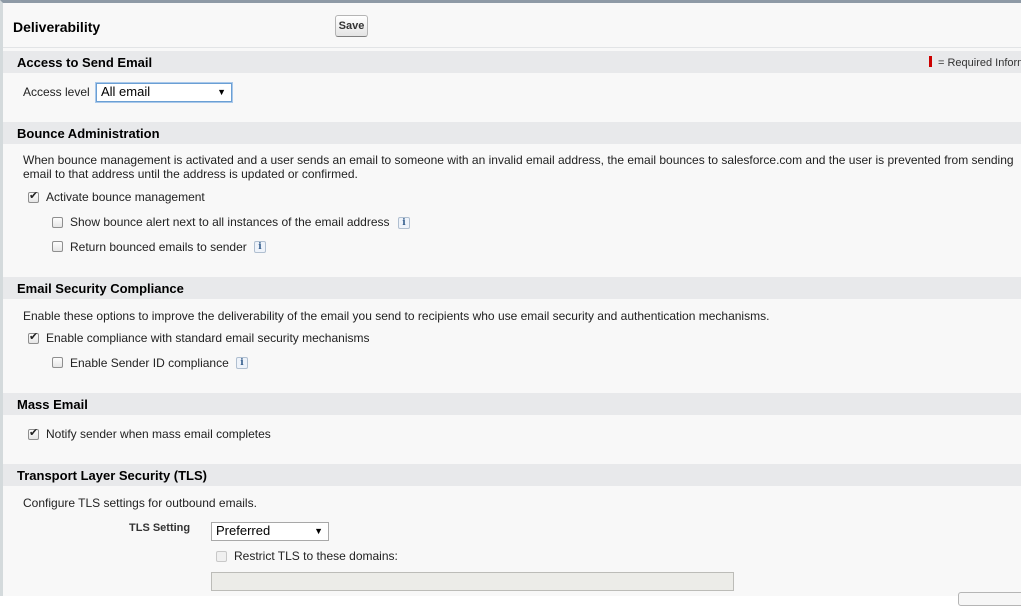 Image resolution: width=1021 pixels, height=606 pixels. I want to click on tls-domains-input, so click(472, 581).